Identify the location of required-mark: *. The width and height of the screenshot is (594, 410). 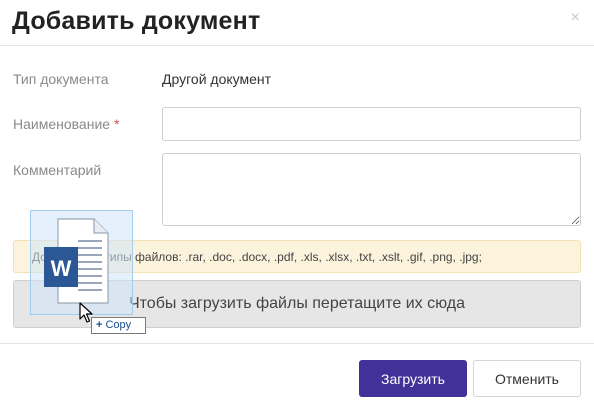
(116, 124).